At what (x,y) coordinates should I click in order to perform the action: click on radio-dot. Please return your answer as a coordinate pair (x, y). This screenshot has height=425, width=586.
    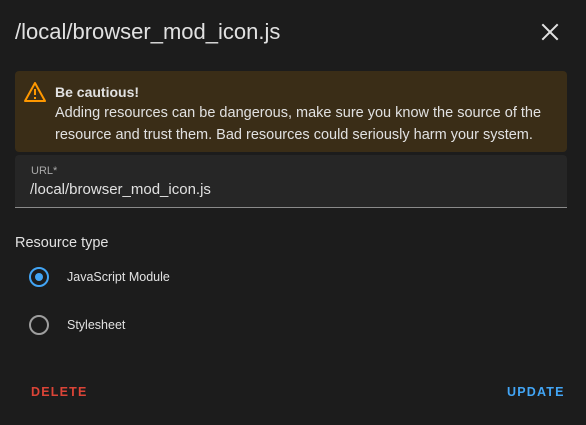
    Looking at the image, I should click on (39, 277).